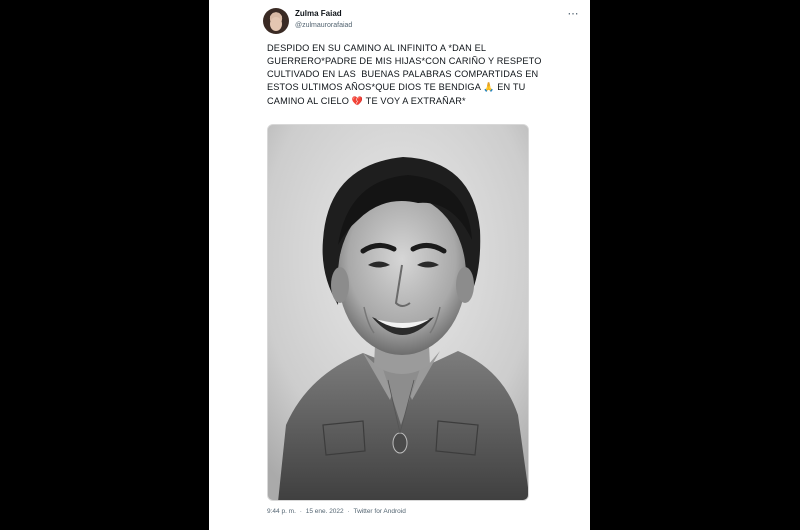 The height and width of the screenshot is (530, 800). I want to click on handle: @zulmaurorafaiad, so click(323, 25).